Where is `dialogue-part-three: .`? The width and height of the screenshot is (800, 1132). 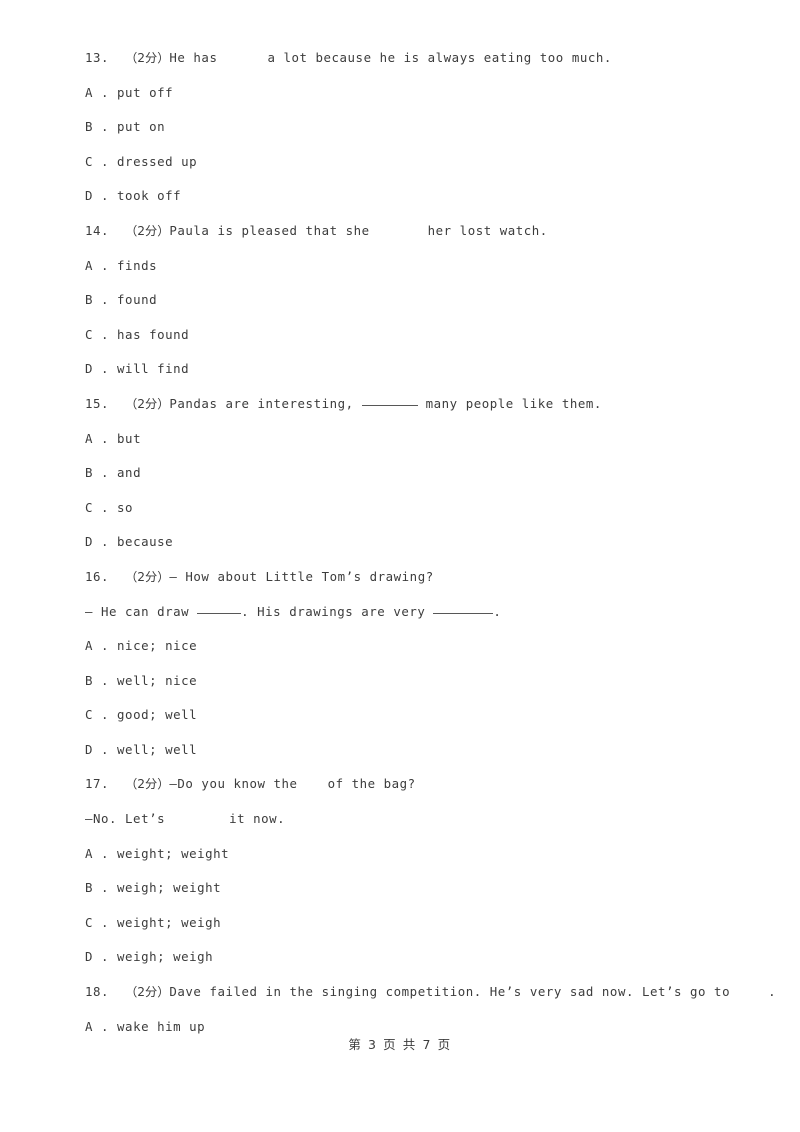
dialogue-part-three: . is located at coordinates (497, 611).